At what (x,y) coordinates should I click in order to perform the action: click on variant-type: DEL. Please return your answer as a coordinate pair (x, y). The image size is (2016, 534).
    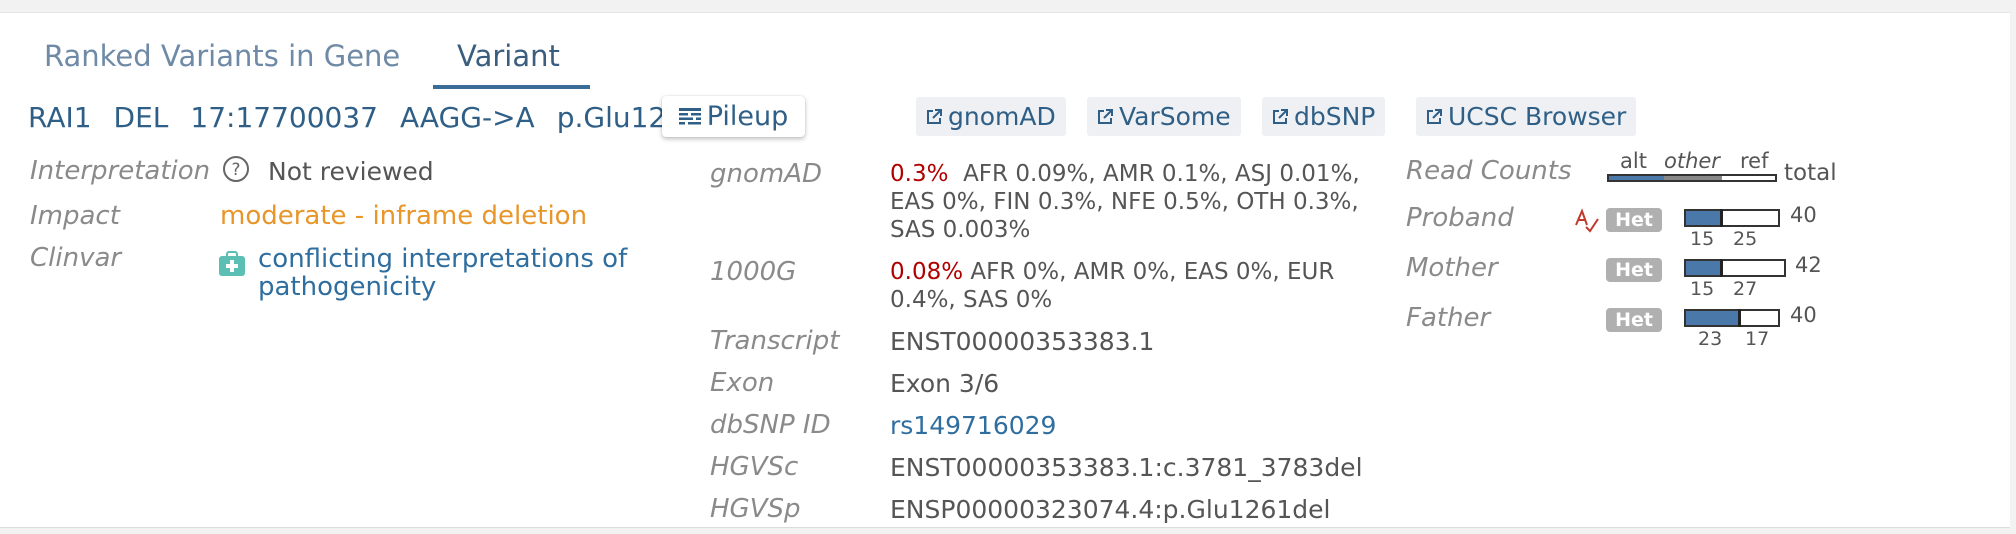
    Looking at the image, I should click on (141, 117).